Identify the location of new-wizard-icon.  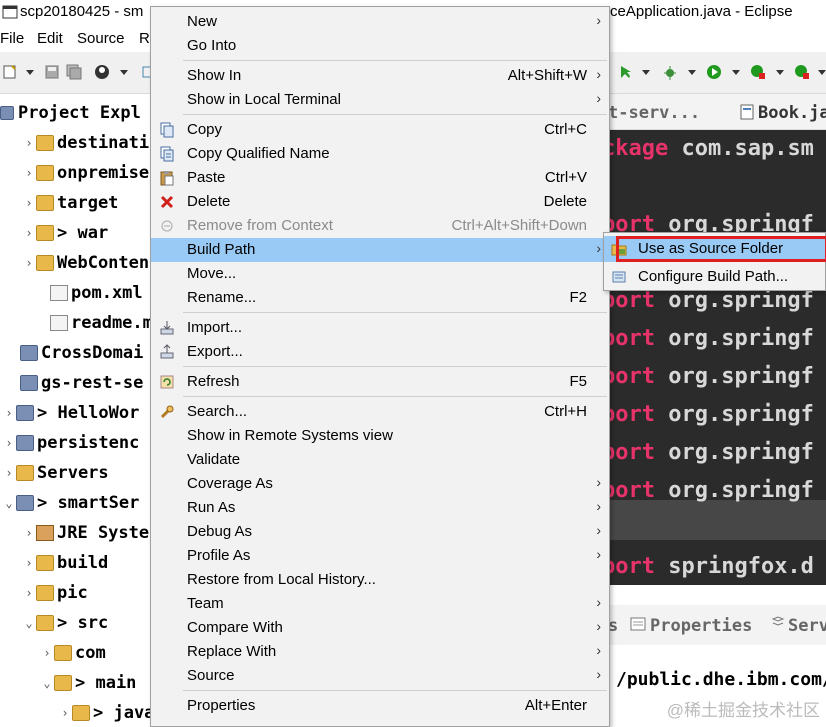
(10, 72).